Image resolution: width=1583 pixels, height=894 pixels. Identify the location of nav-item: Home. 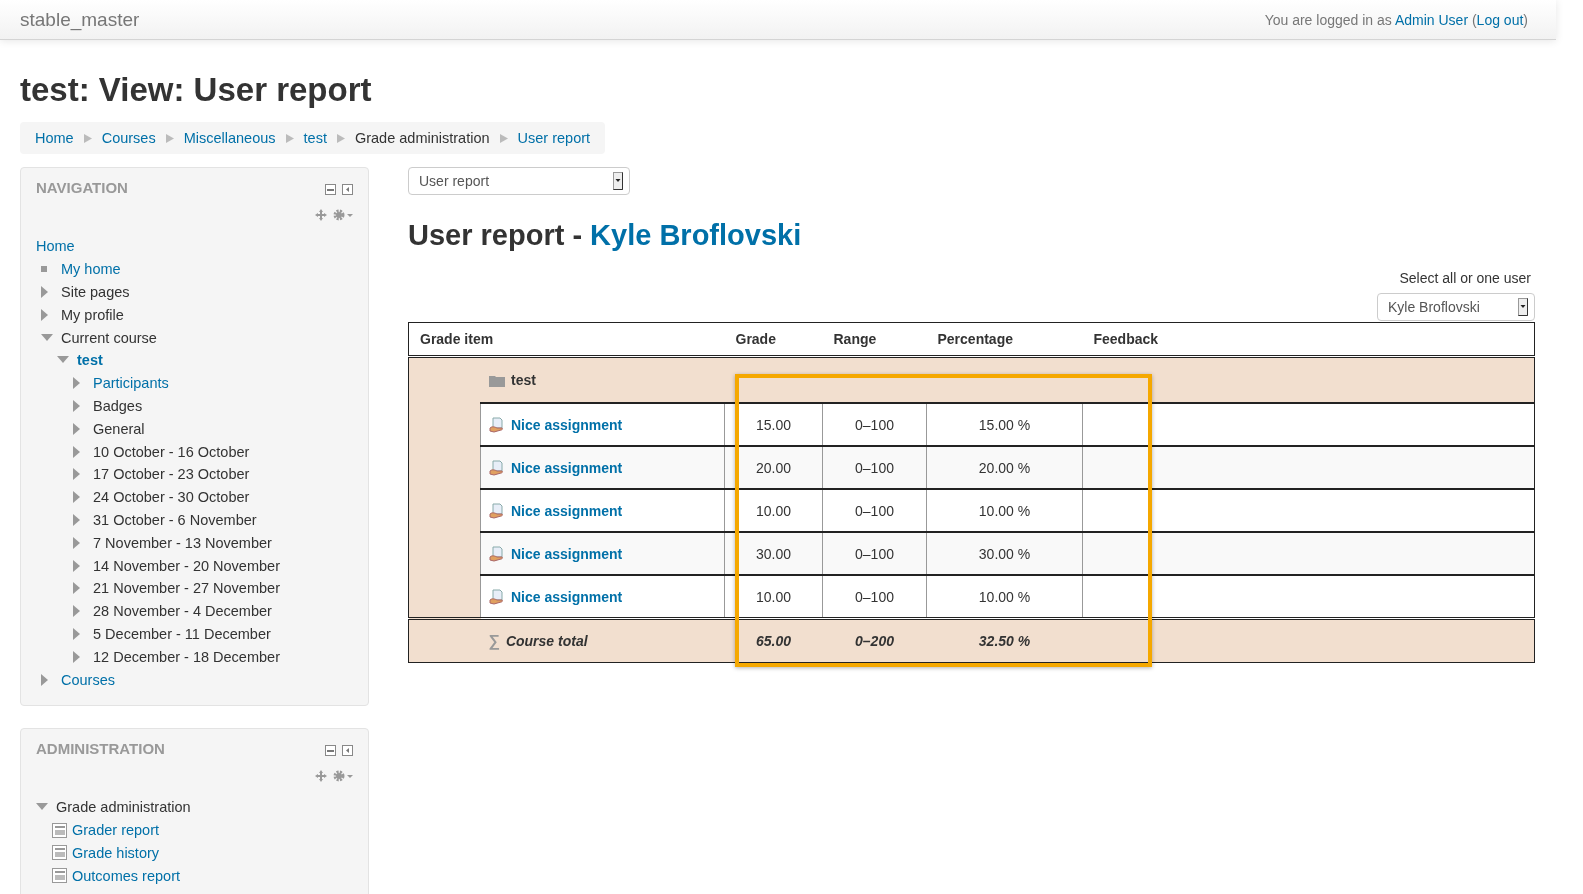
(55, 246).